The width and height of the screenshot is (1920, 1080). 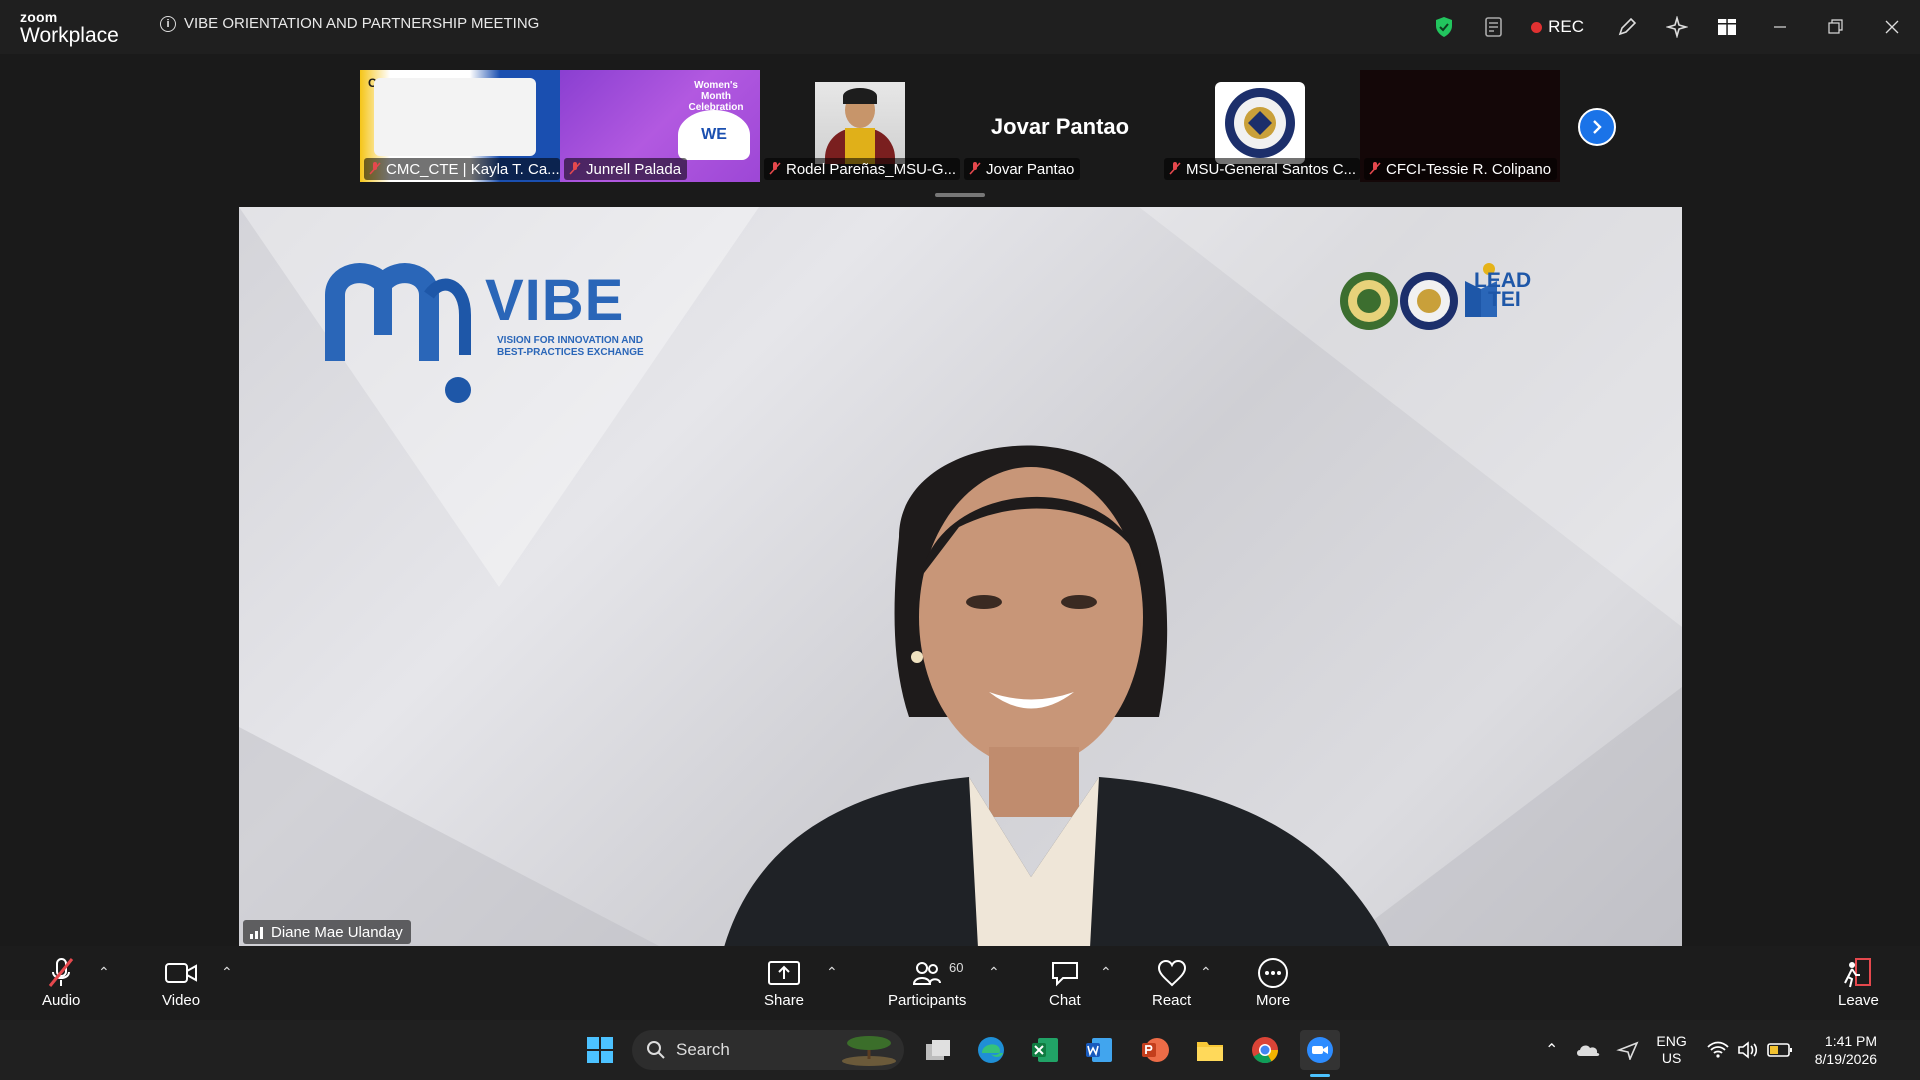 I want to click on university-seal-icon, so click(x=1369, y=301).